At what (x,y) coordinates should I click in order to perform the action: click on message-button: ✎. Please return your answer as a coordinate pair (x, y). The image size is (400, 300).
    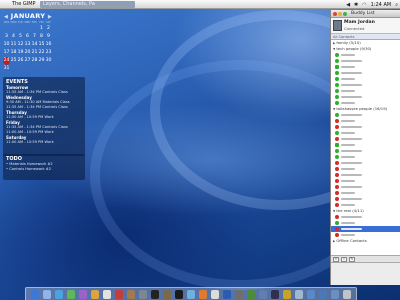
    Looking at the image, I should click on (352, 259).